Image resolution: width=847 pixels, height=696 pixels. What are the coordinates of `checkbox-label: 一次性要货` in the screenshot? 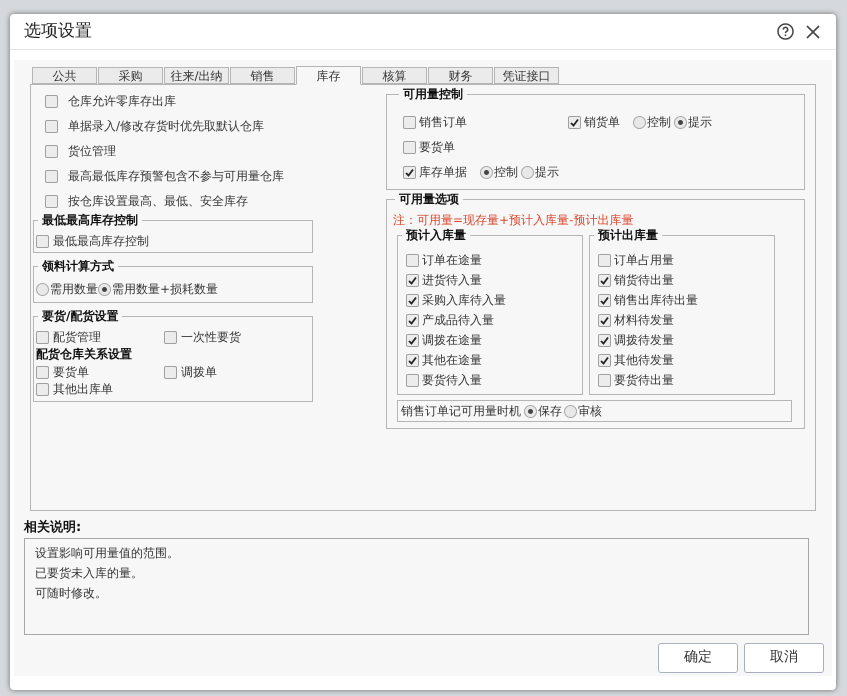 It's located at (211, 337).